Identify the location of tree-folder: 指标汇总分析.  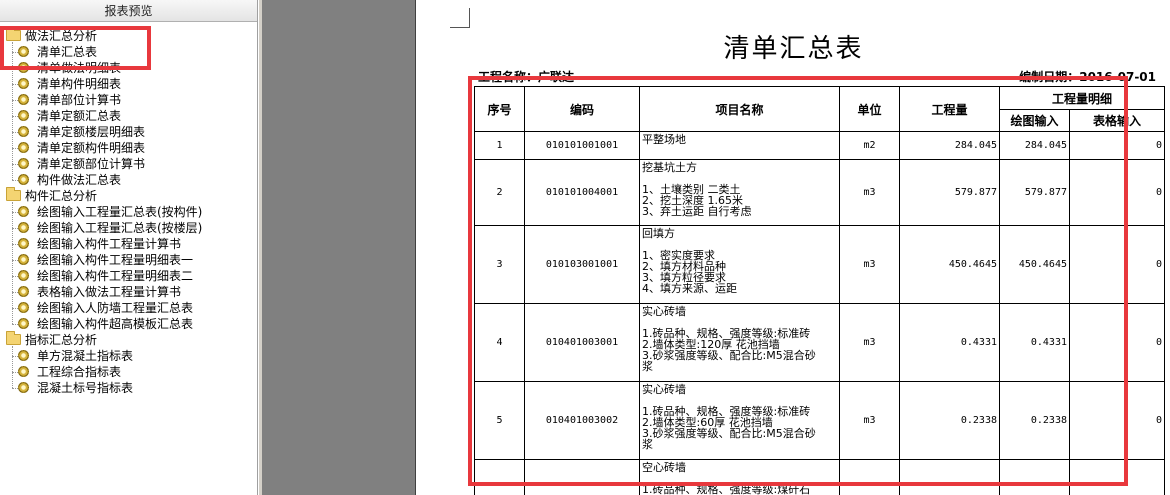
(52, 339).